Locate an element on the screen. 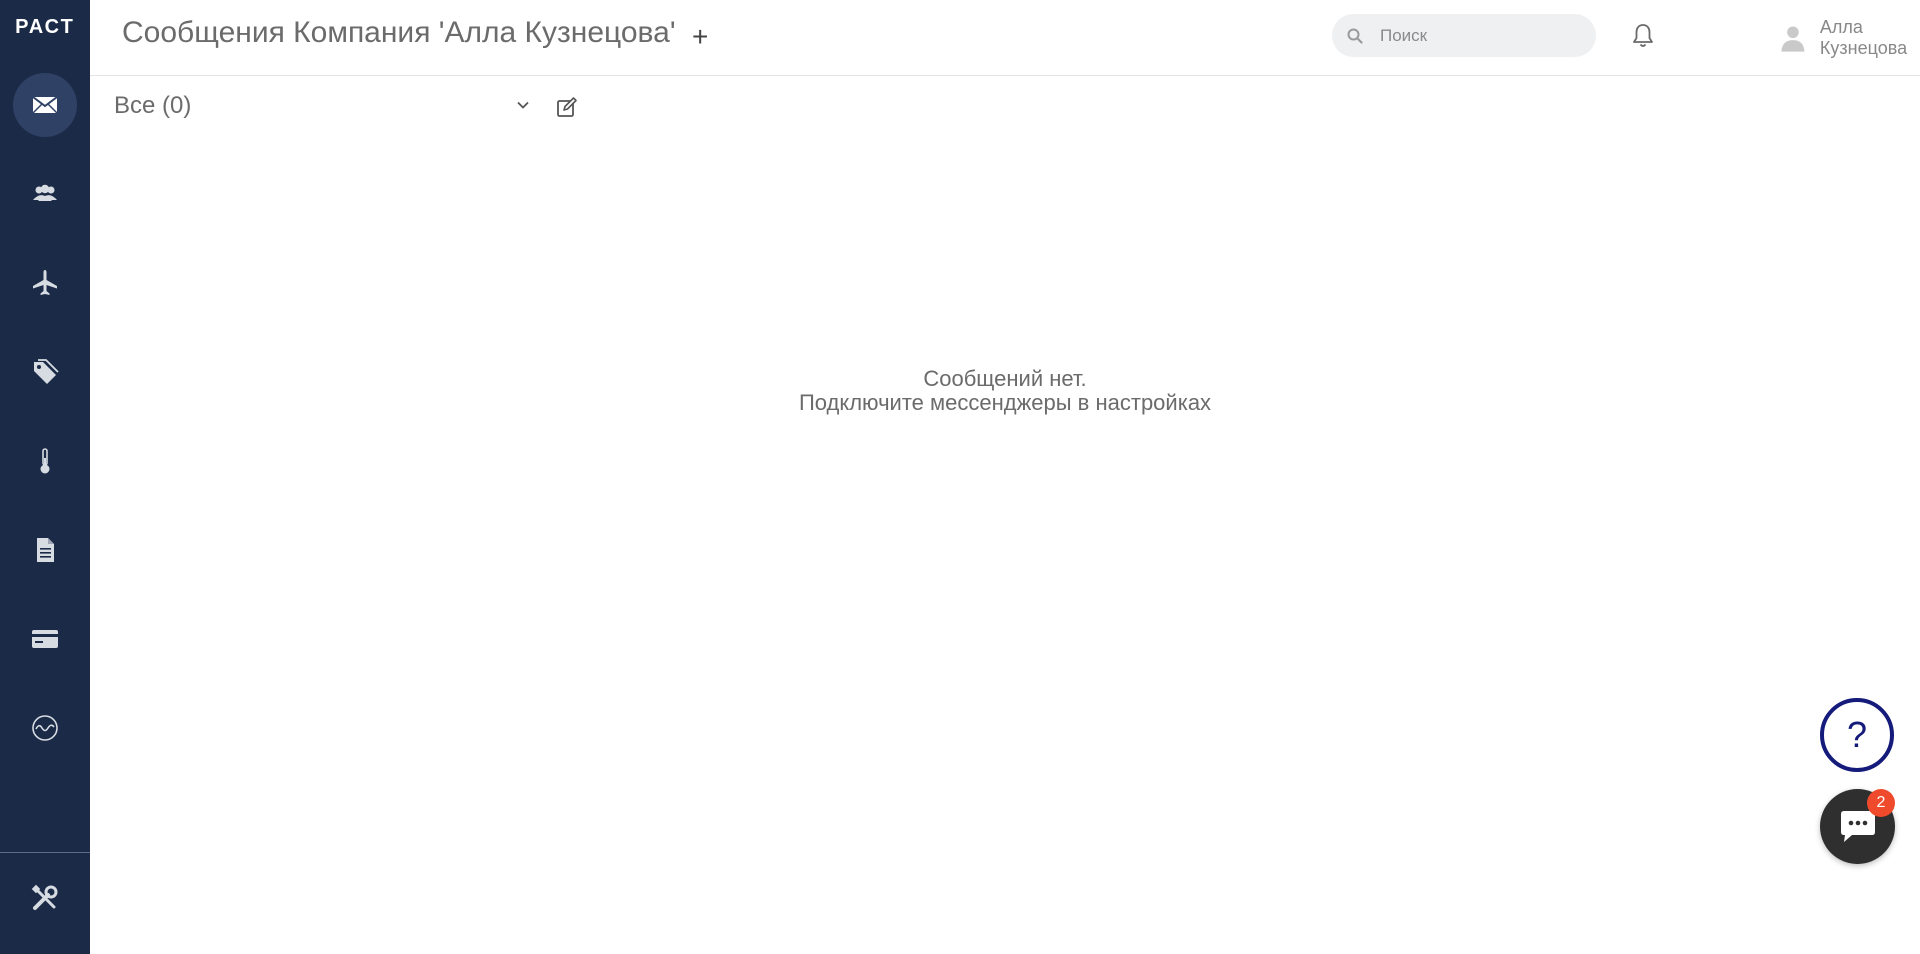  user-menu: Алла Кузнецова is located at coordinates (1850, 37).